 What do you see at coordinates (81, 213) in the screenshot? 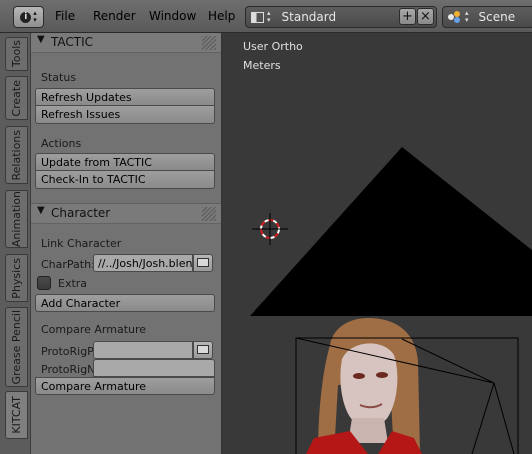
I see `panel-title: Character` at bounding box center [81, 213].